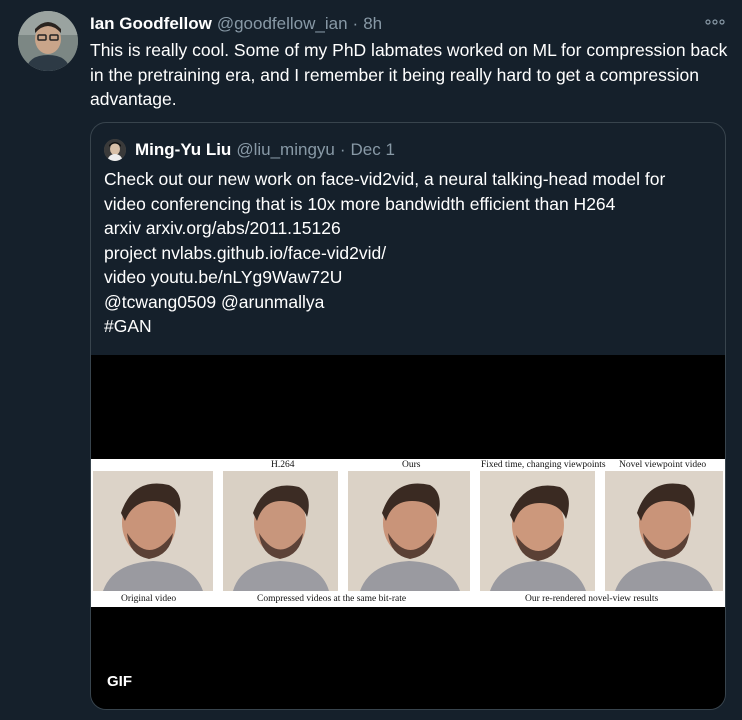 This screenshot has height=720, width=742. I want to click on quoted-author-handle: @liu_mingyu, so click(285, 150).